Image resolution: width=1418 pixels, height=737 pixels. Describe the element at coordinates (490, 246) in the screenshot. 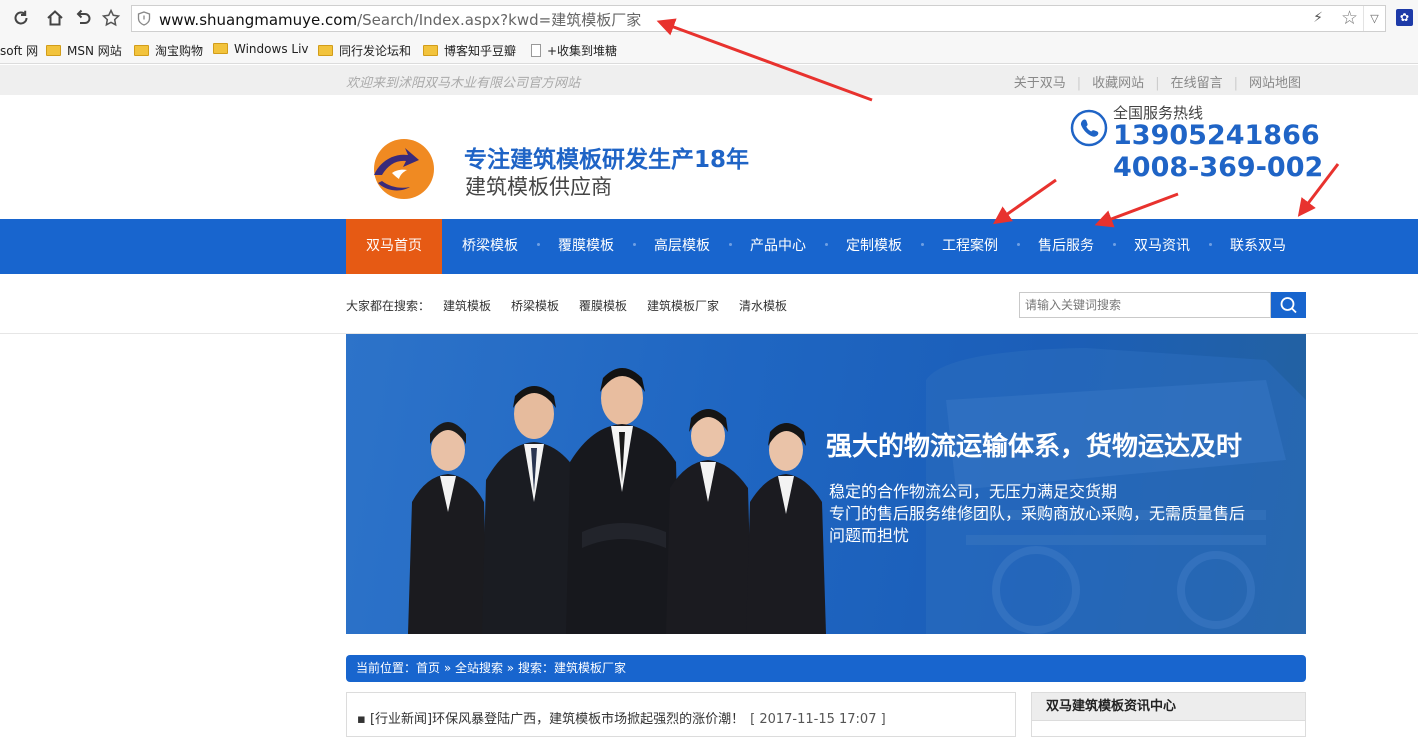

I see `nav-item-bridge: 桥梁模板` at that location.